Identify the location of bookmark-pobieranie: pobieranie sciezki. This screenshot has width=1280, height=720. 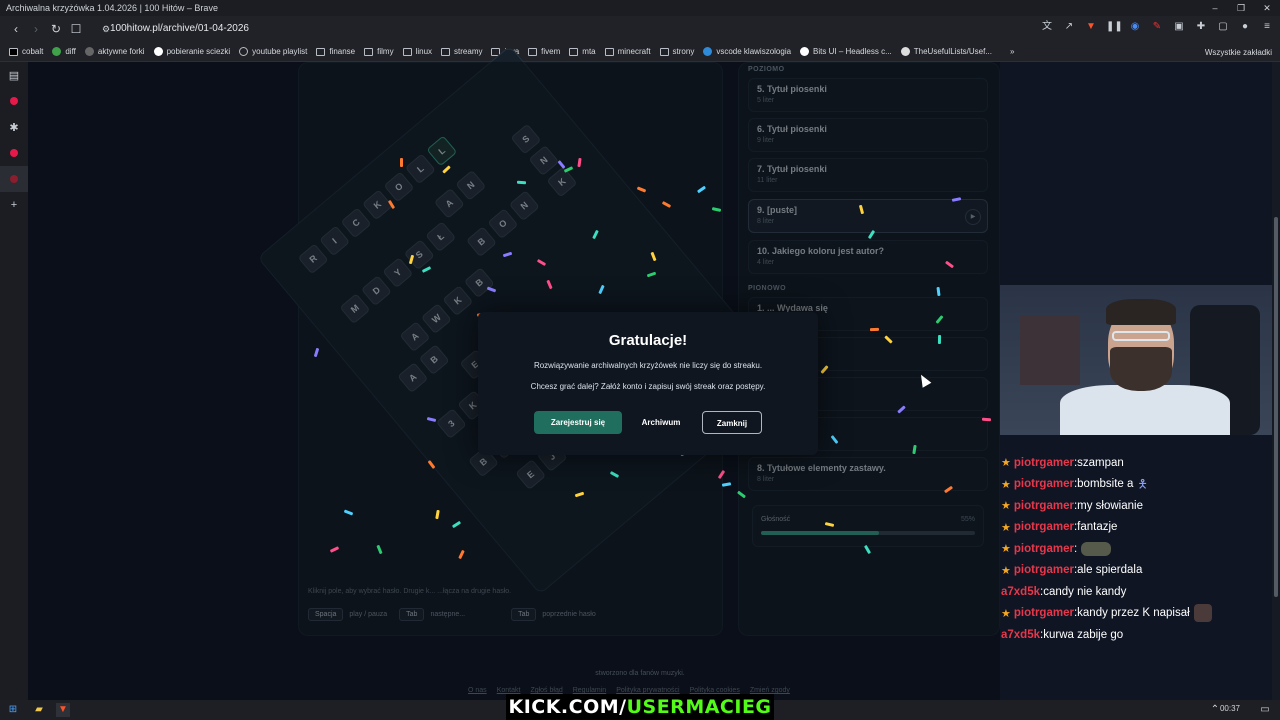
(191, 51).